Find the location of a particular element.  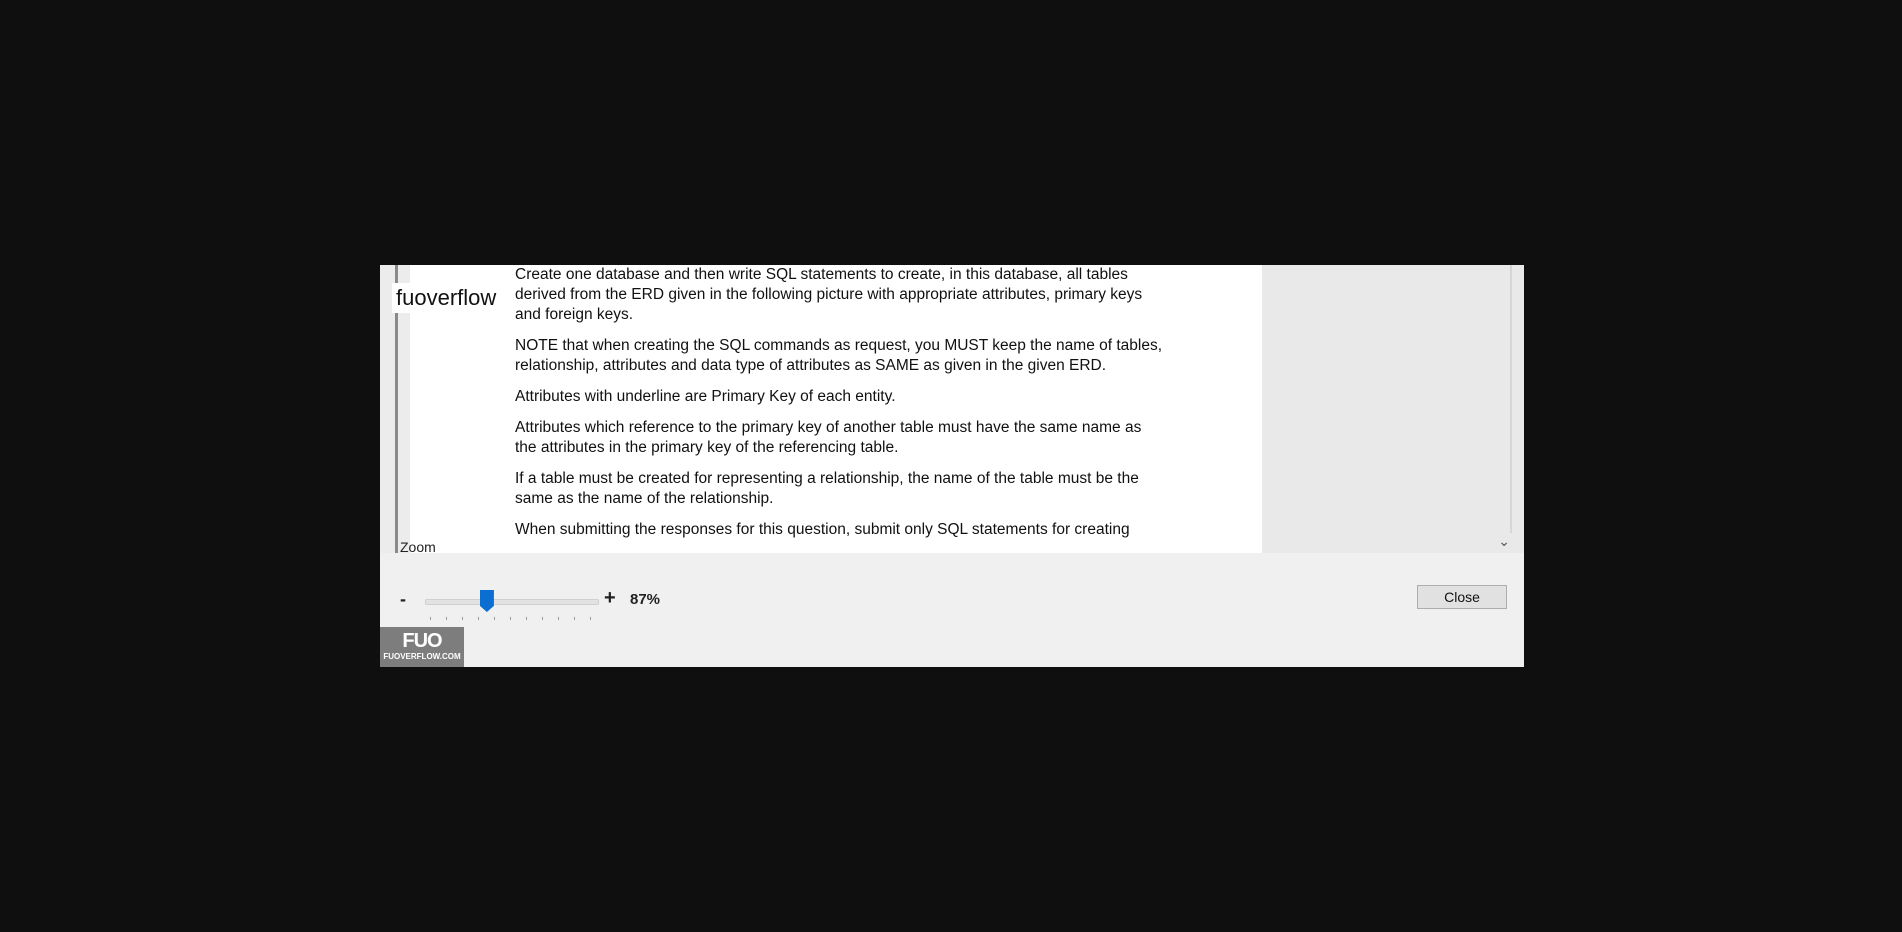

zoom-in-button: + is located at coordinates (610, 598).